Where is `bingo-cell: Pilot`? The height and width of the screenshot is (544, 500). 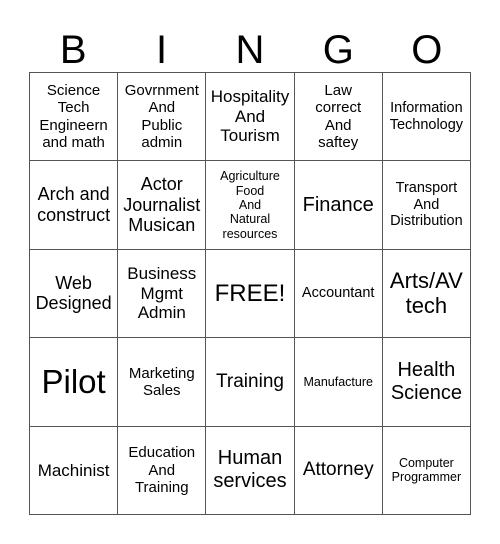
bingo-cell: Pilot is located at coordinates (74, 382).